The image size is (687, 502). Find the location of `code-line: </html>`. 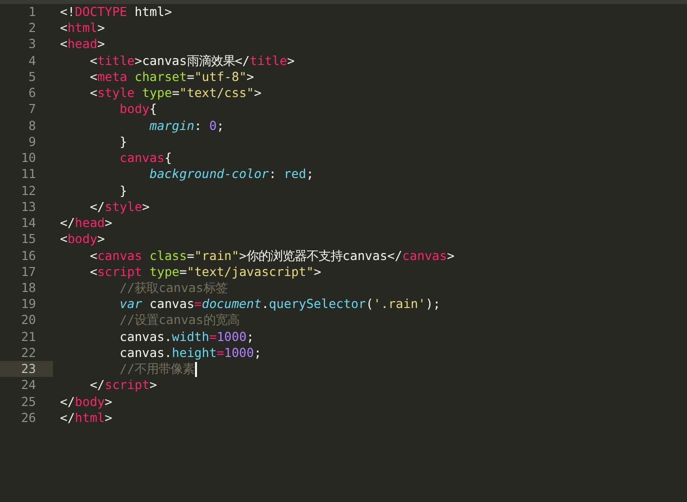

code-line: </html> is located at coordinates (86, 418).